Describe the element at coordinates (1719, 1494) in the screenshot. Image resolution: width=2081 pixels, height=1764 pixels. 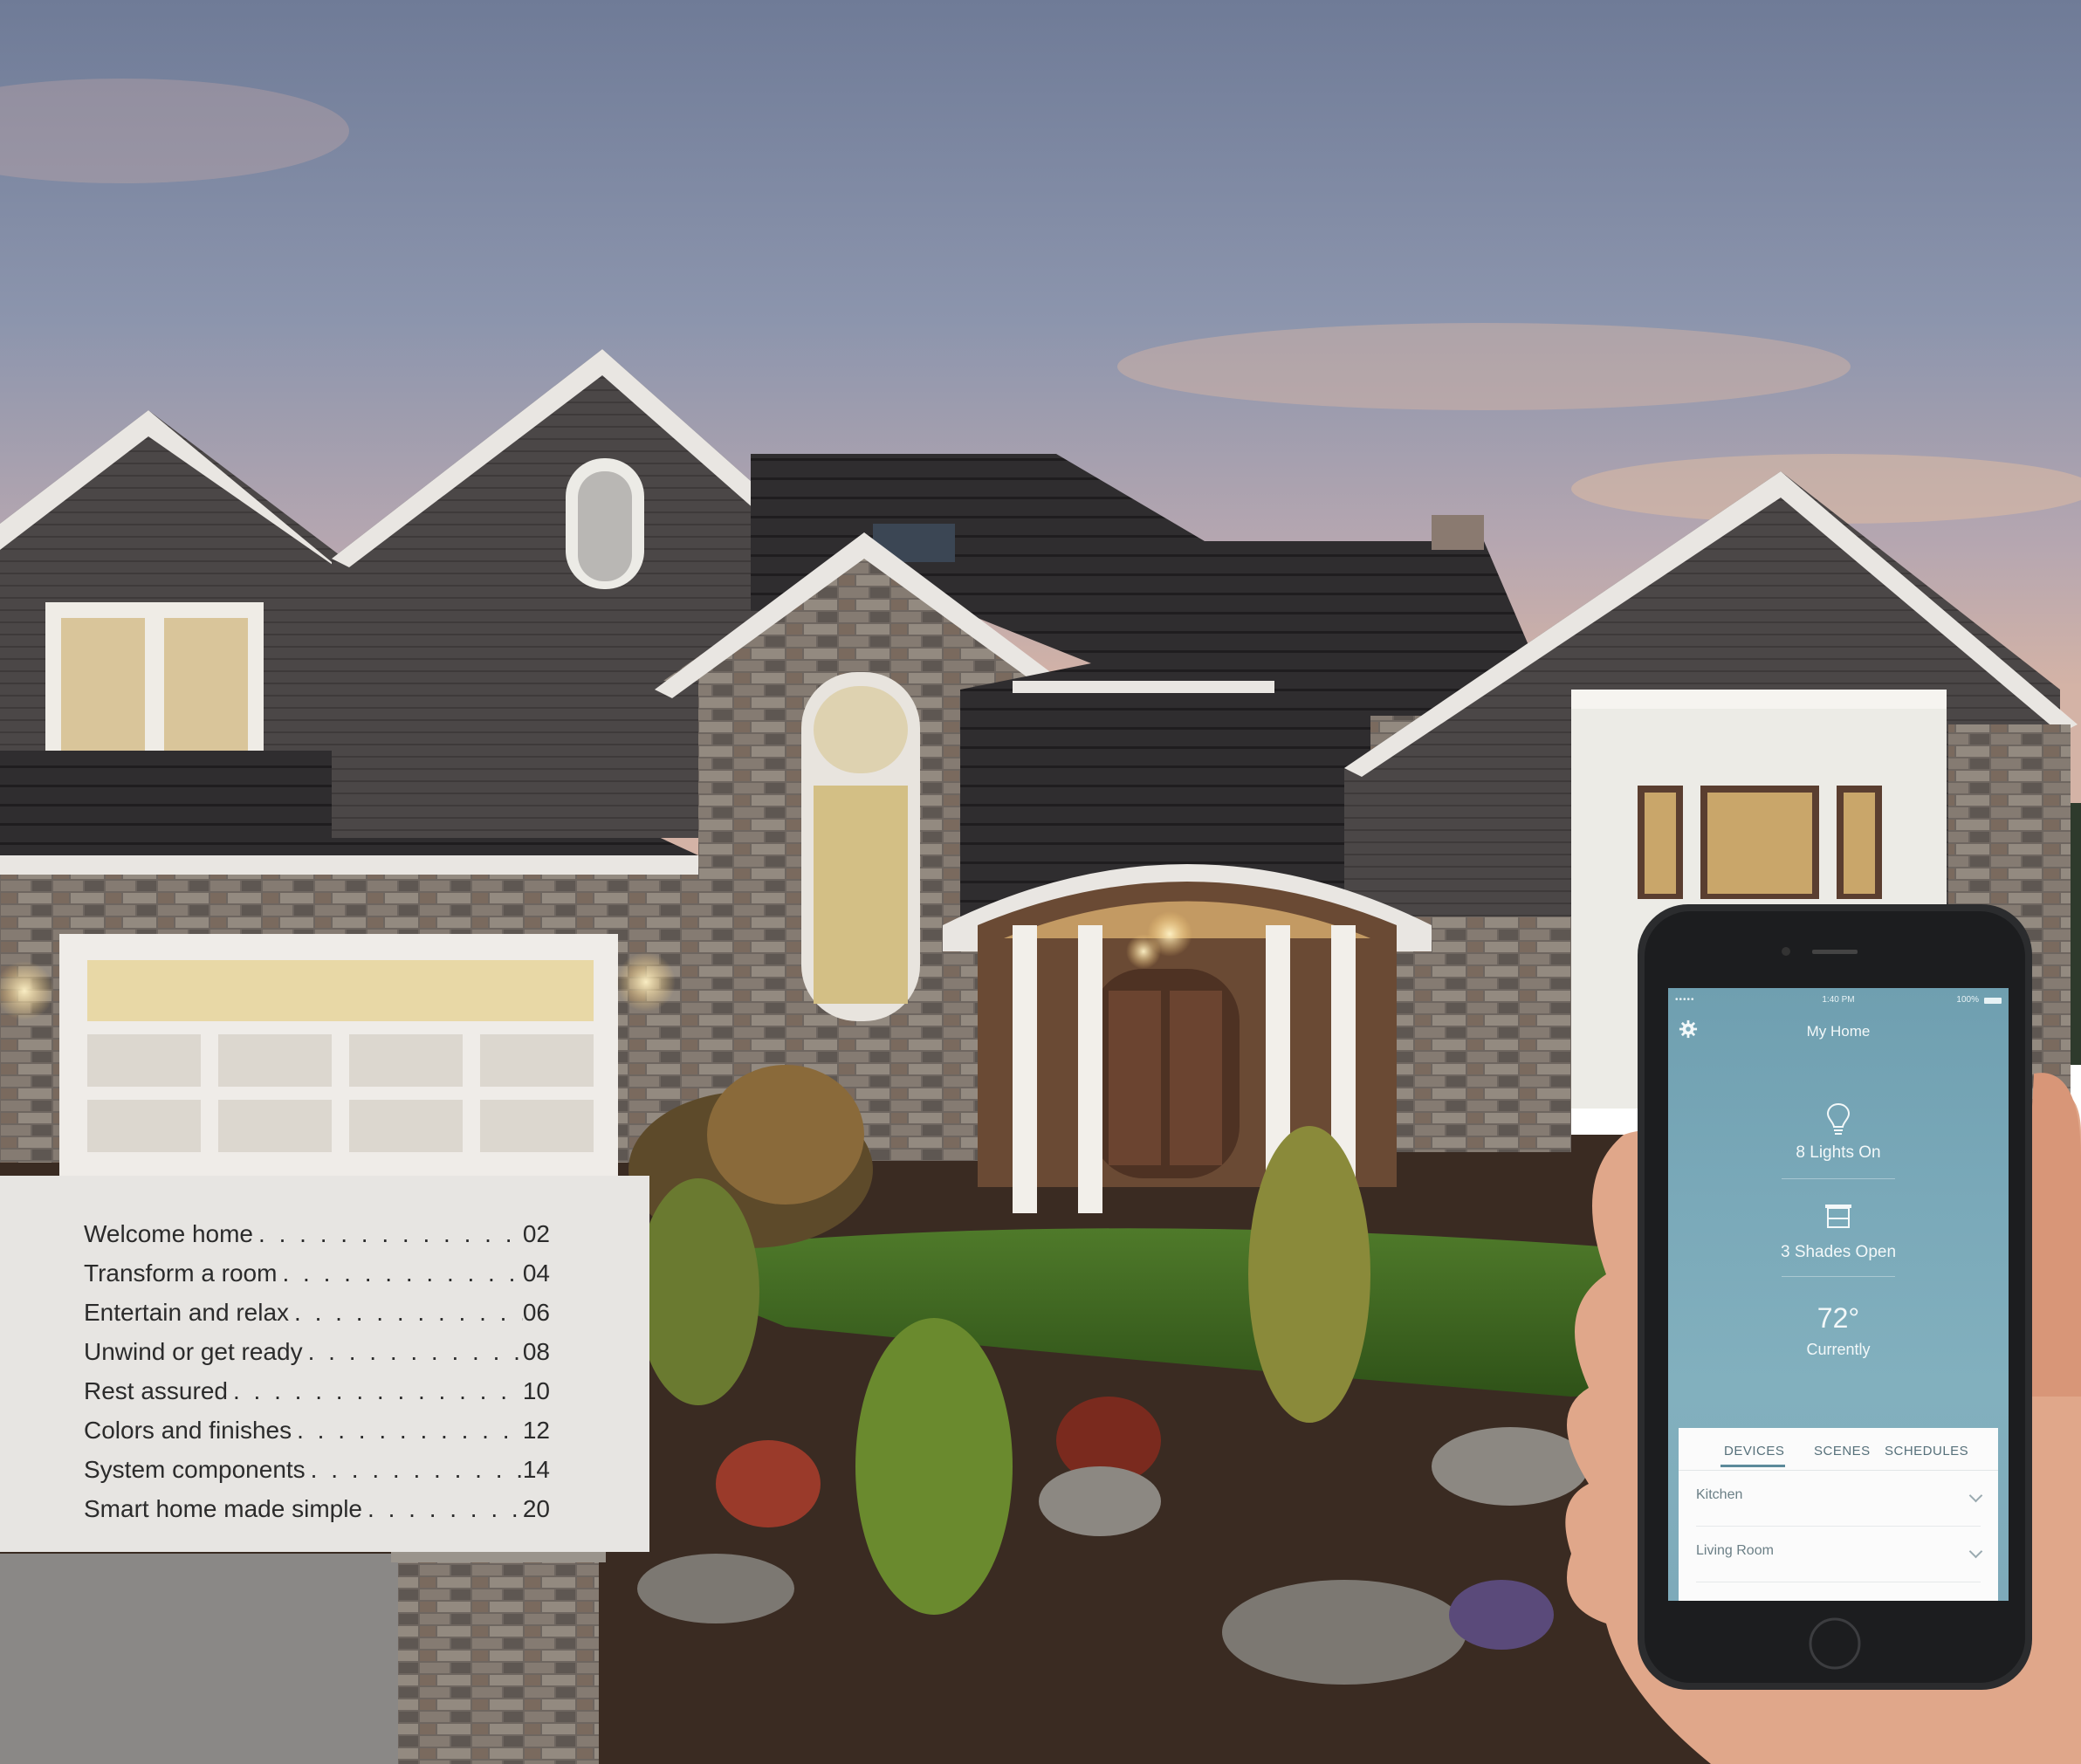
I see `room-label: Kitchen` at that location.